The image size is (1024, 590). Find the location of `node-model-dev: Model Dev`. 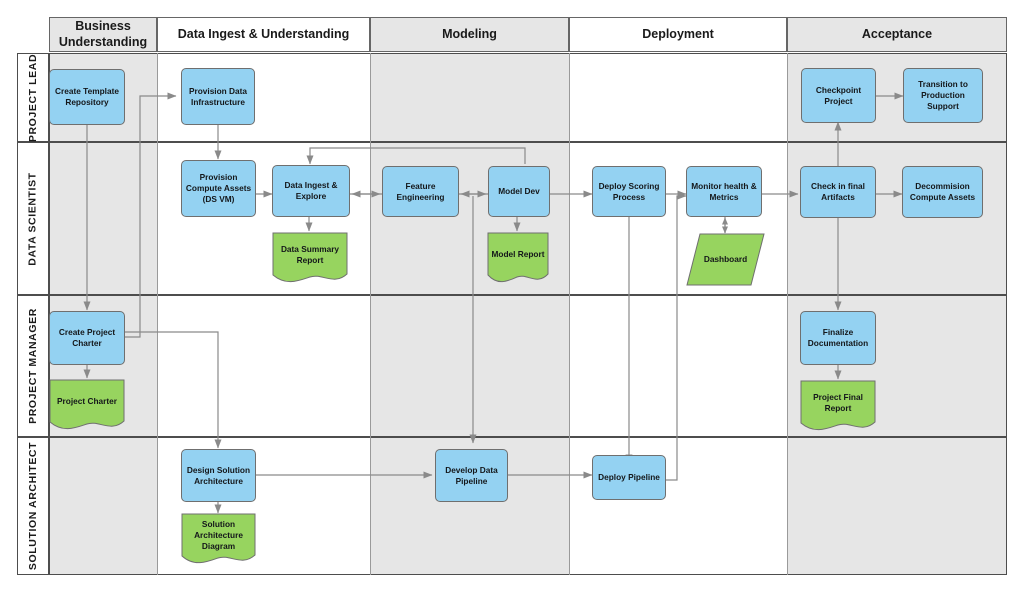

node-model-dev: Model Dev is located at coordinates (519, 191).